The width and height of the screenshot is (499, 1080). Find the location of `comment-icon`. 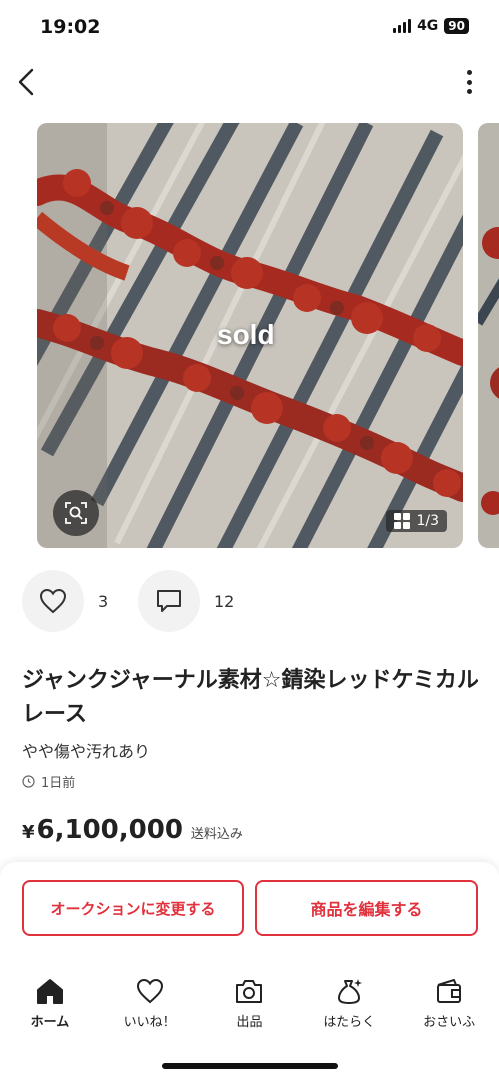

comment-icon is located at coordinates (169, 601).